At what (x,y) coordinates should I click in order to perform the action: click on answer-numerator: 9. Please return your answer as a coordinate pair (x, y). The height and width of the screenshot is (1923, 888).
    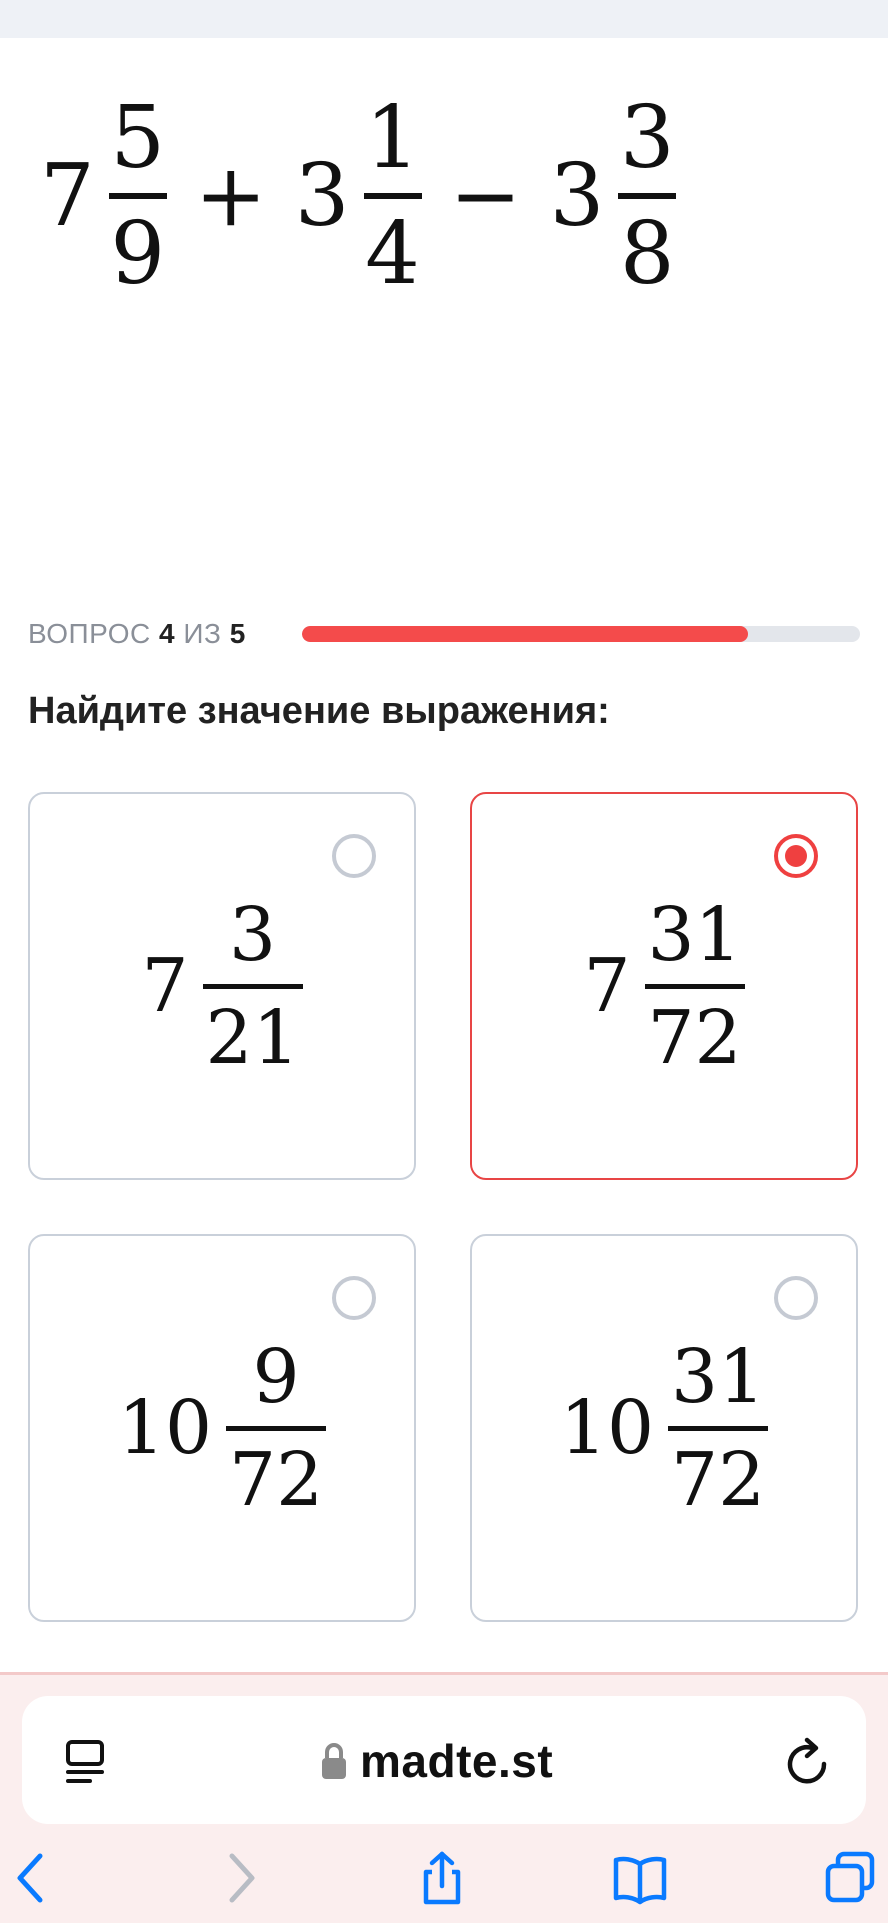
    Looking at the image, I should click on (276, 1376).